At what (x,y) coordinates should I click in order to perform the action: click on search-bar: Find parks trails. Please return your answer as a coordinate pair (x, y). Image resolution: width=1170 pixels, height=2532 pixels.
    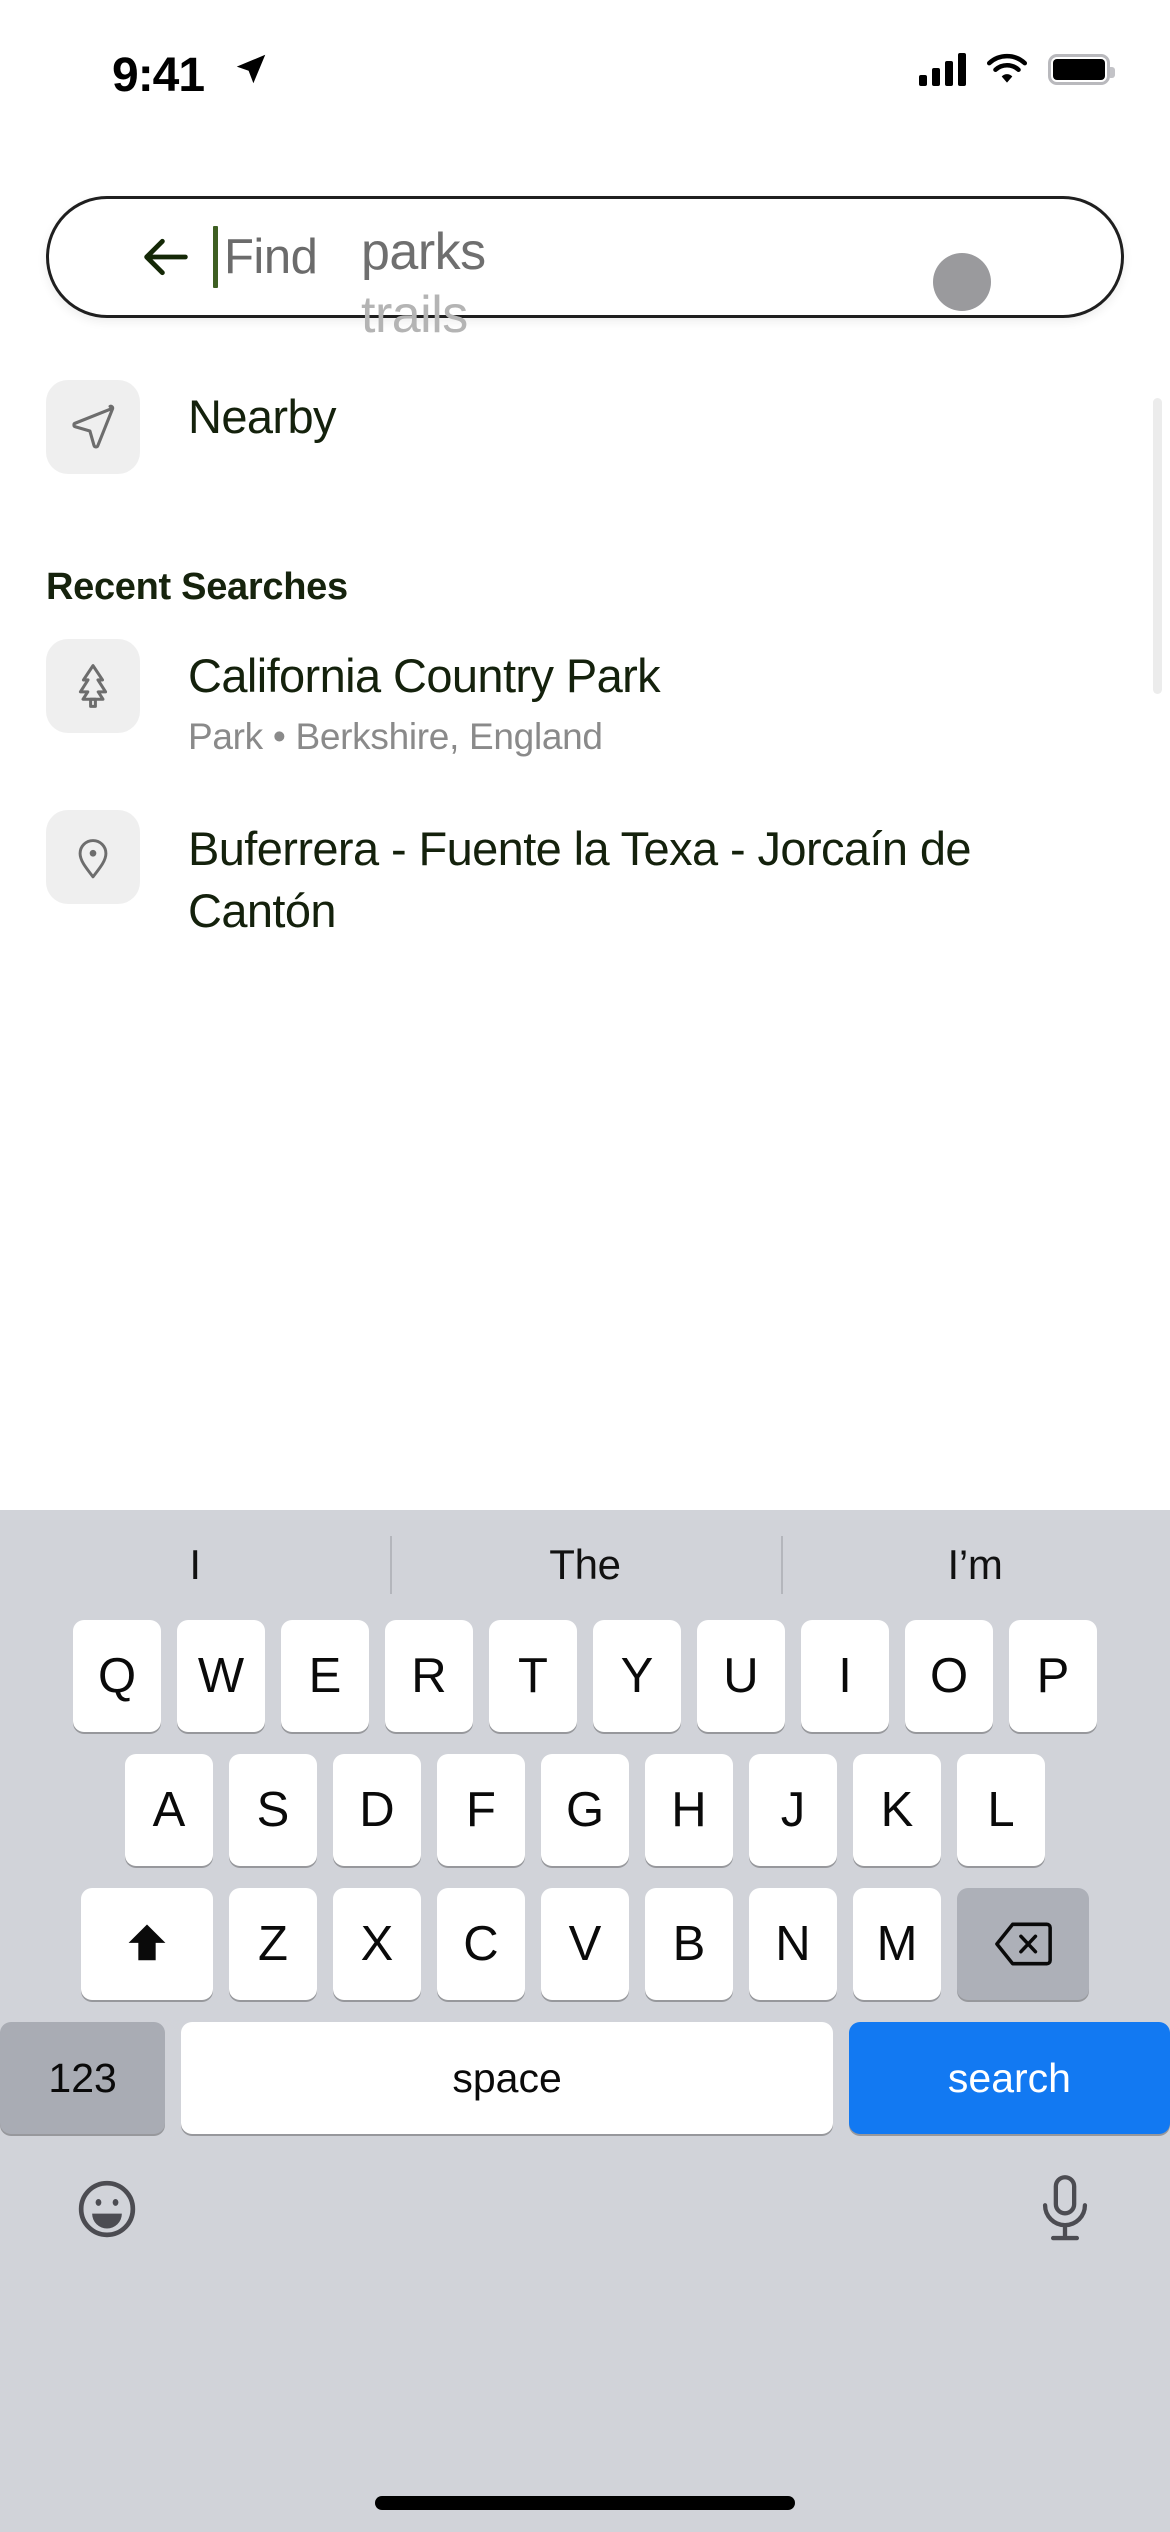
    Looking at the image, I should click on (585, 270).